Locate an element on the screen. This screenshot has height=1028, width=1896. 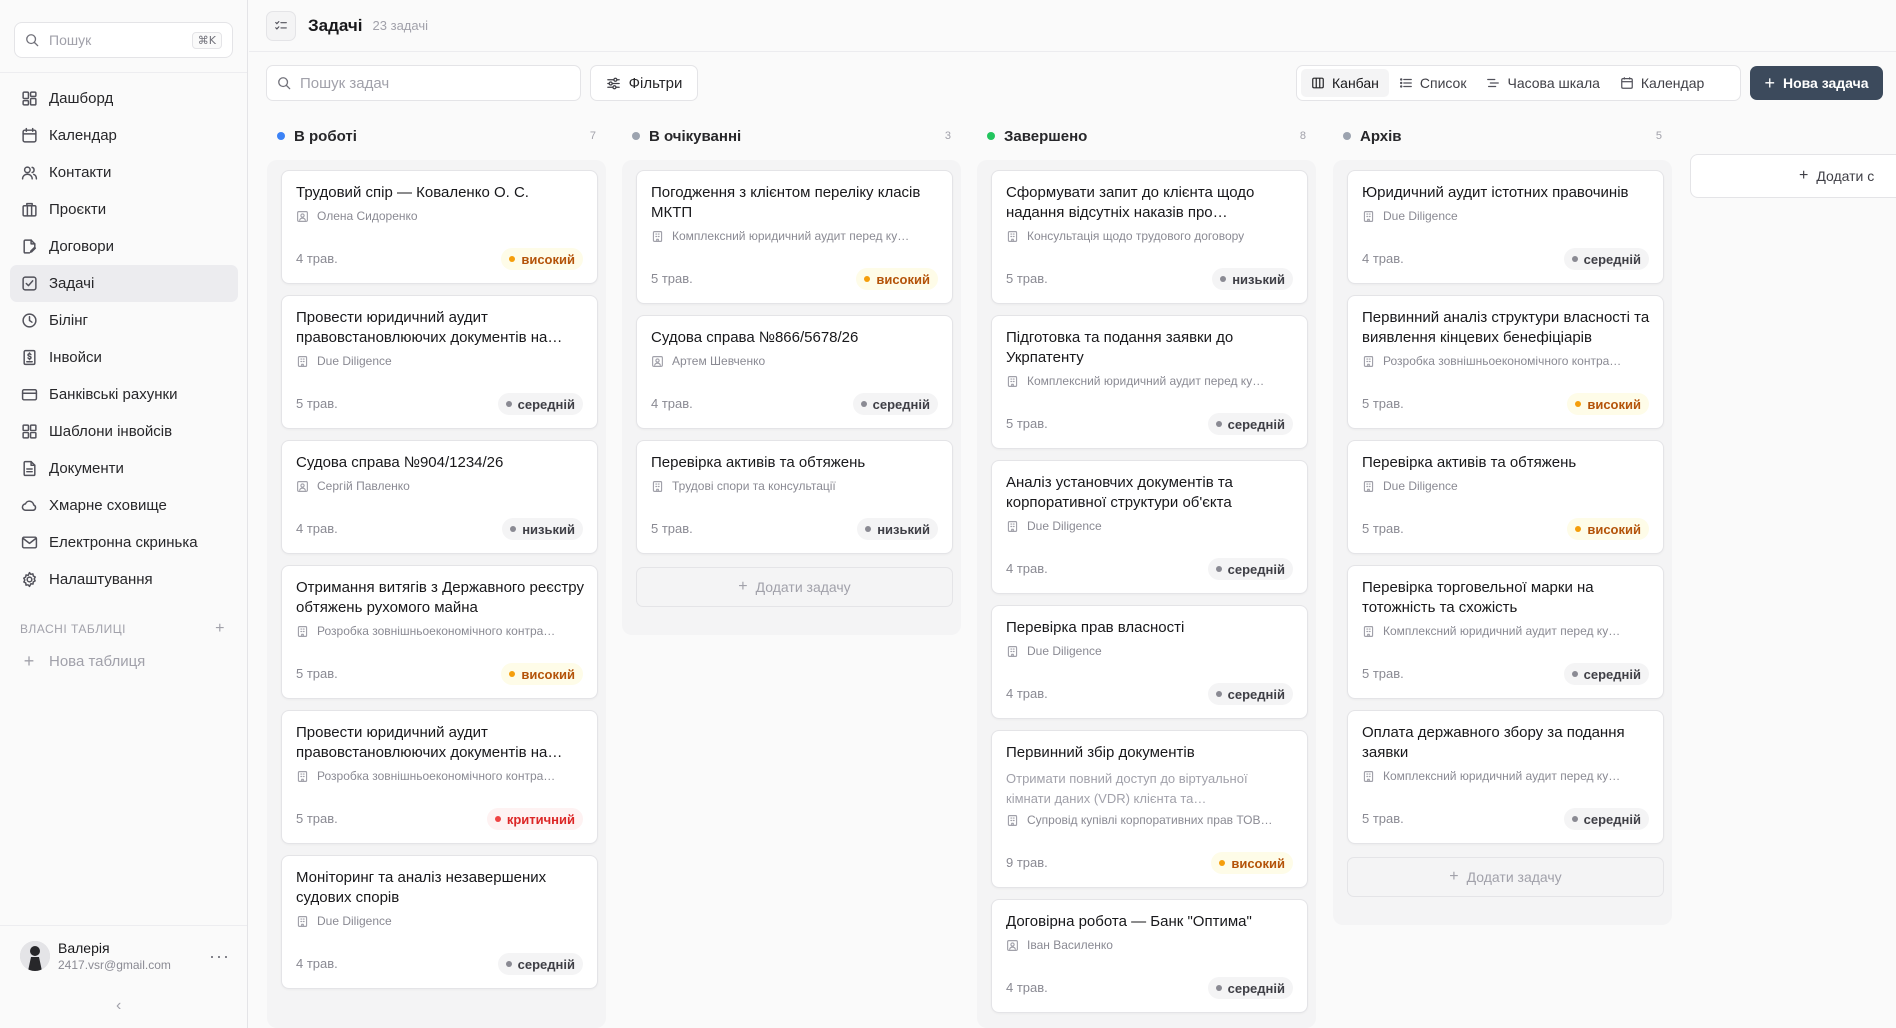
add-column-button: + Додати с is located at coordinates (1793, 176).